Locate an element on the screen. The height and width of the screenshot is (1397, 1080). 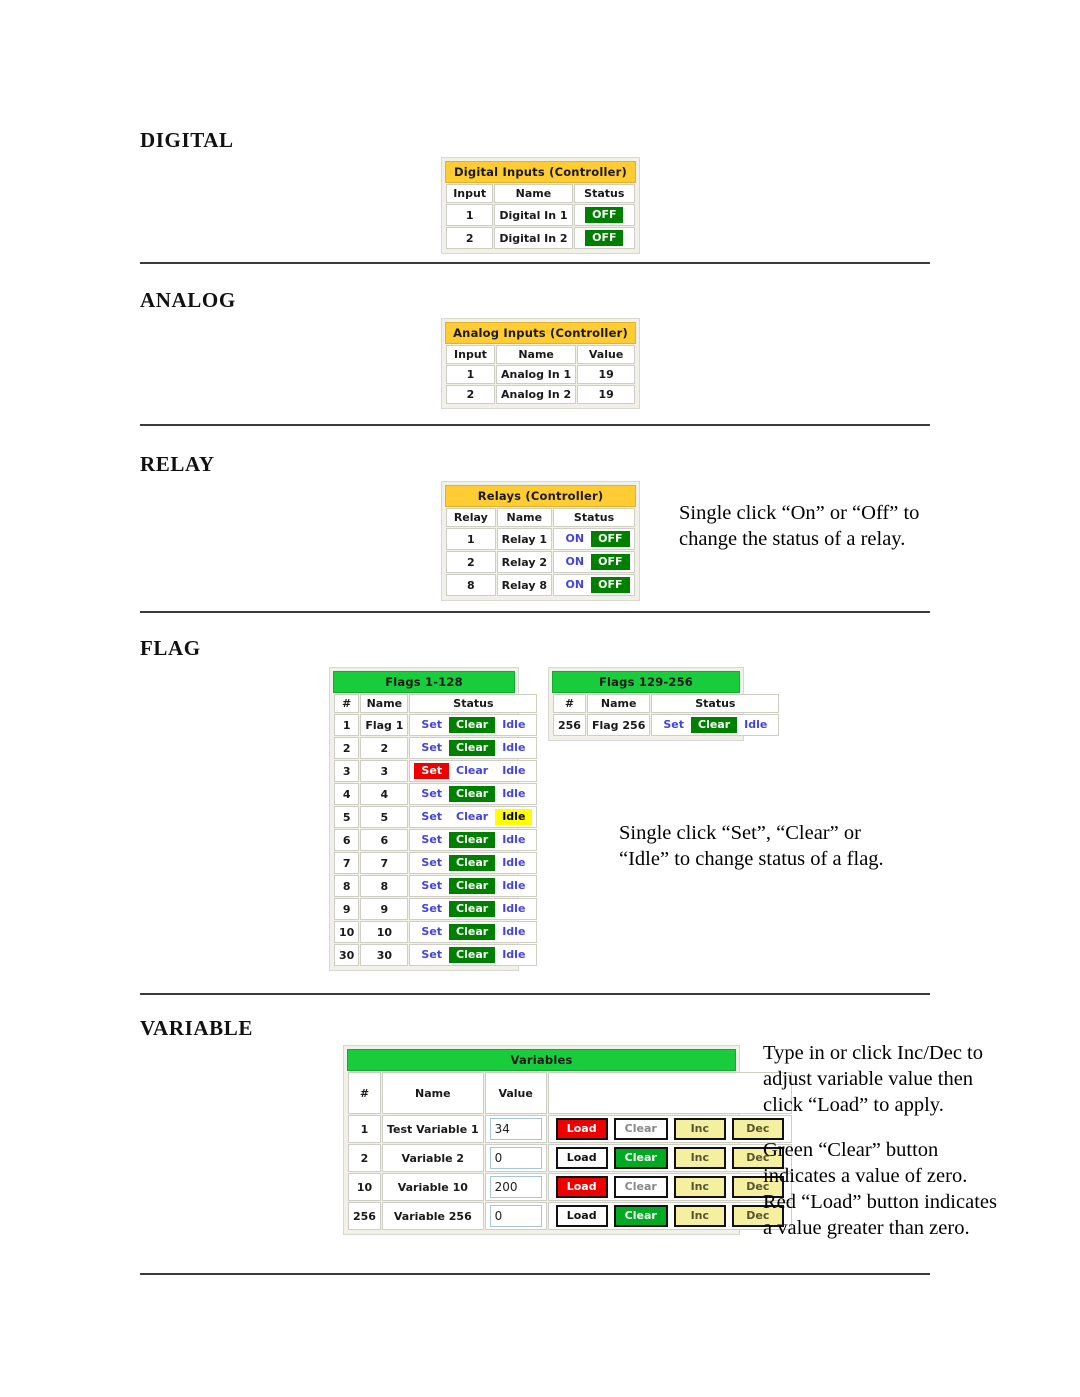
digital-input-number: 2 is located at coordinates (470, 238).